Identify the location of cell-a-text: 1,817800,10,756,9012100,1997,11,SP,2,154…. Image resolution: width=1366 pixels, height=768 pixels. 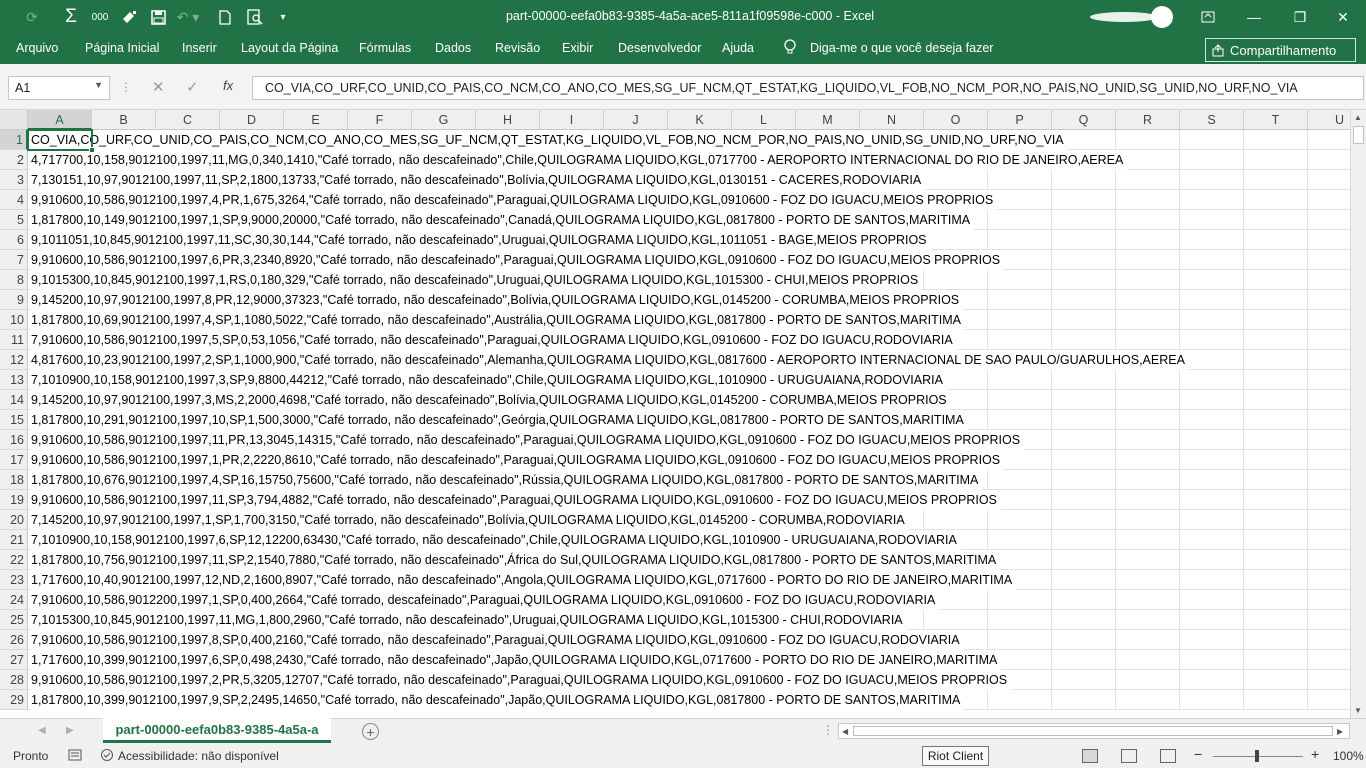
(516, 560).